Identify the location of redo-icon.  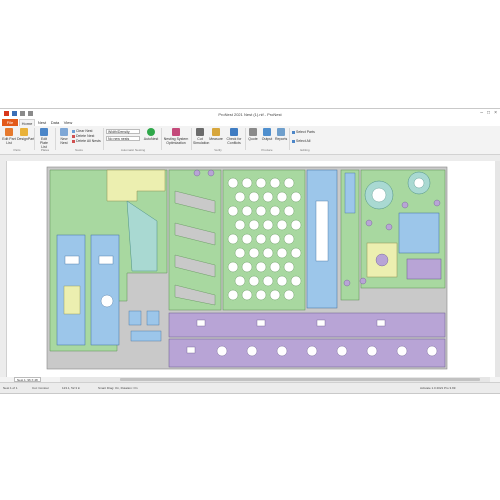
(30, 113).